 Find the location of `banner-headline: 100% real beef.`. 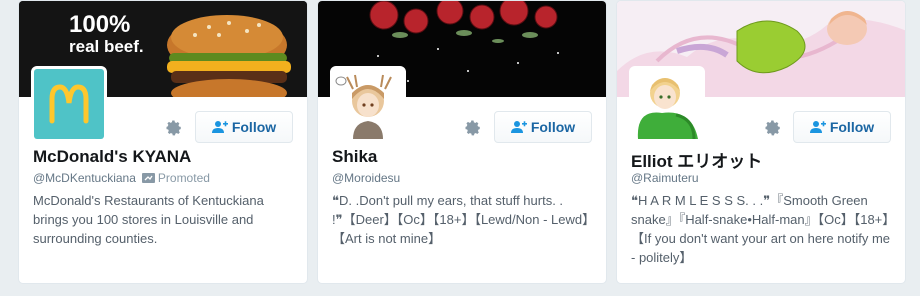

banner-headline: 100% real beef. is located at coordinates (106, 35).